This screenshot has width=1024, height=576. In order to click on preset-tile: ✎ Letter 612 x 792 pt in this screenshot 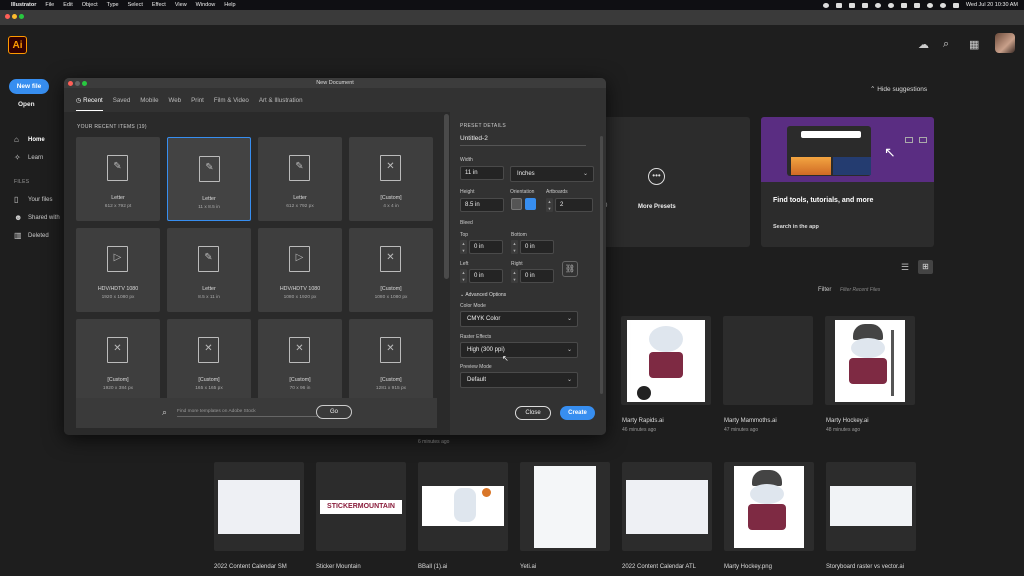, I will do `click(118, 179)`.